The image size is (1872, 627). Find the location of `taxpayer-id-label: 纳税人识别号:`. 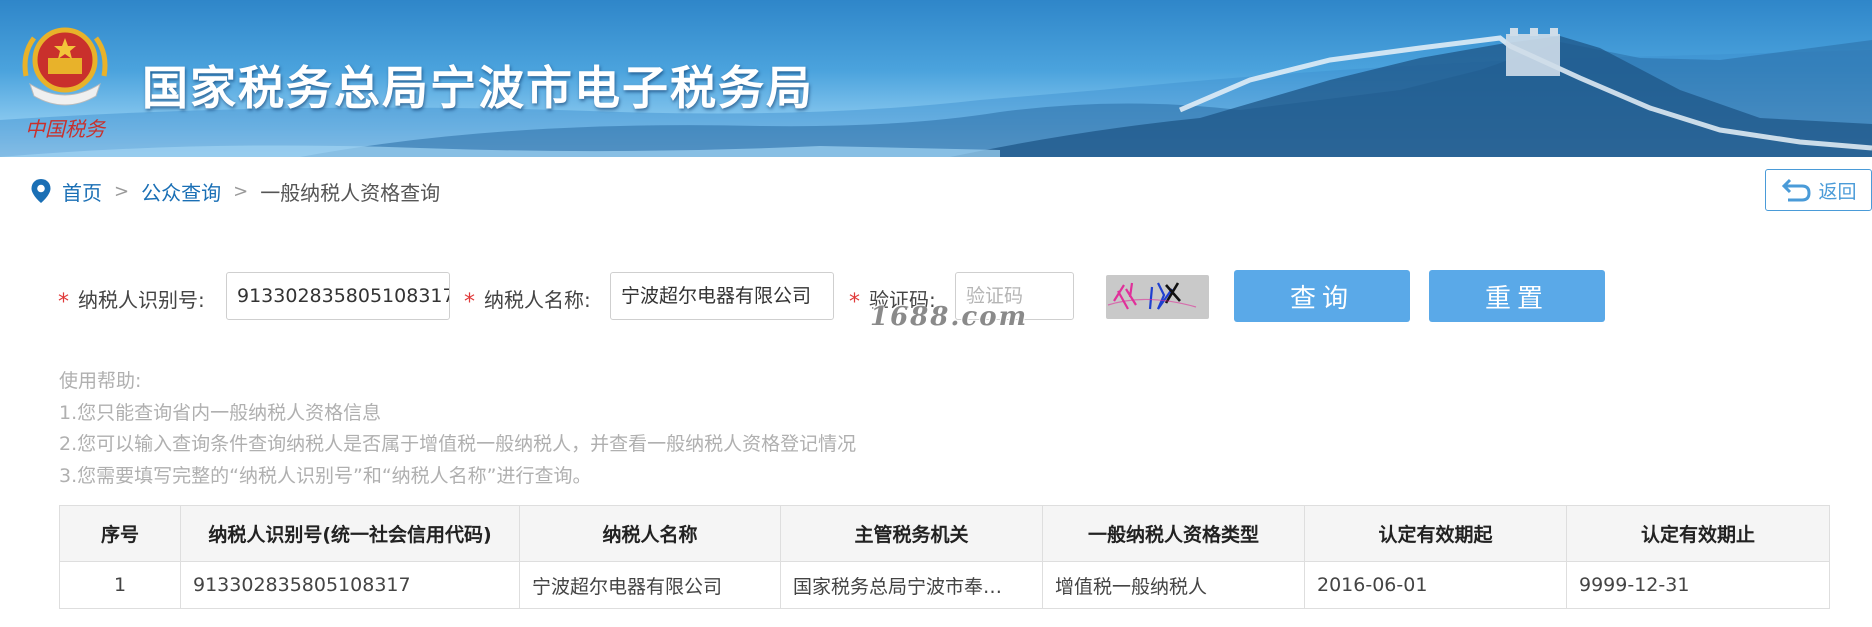

taxpayer-id-label: 纳税人识别号: is located at coordinates (141, 300).